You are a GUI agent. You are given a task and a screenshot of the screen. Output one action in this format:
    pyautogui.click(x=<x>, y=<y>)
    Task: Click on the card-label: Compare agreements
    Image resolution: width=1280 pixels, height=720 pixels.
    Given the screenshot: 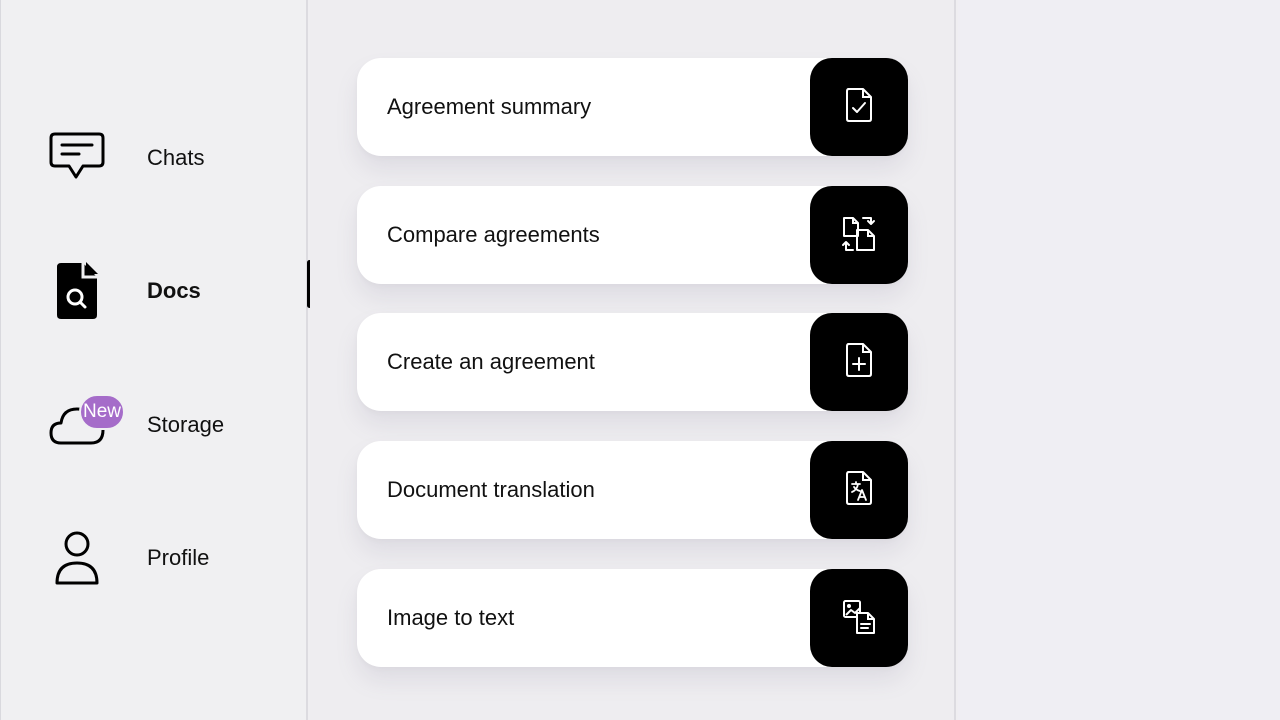 What is the action you would take?
    pyautogui.click(x=493, y=234)
    